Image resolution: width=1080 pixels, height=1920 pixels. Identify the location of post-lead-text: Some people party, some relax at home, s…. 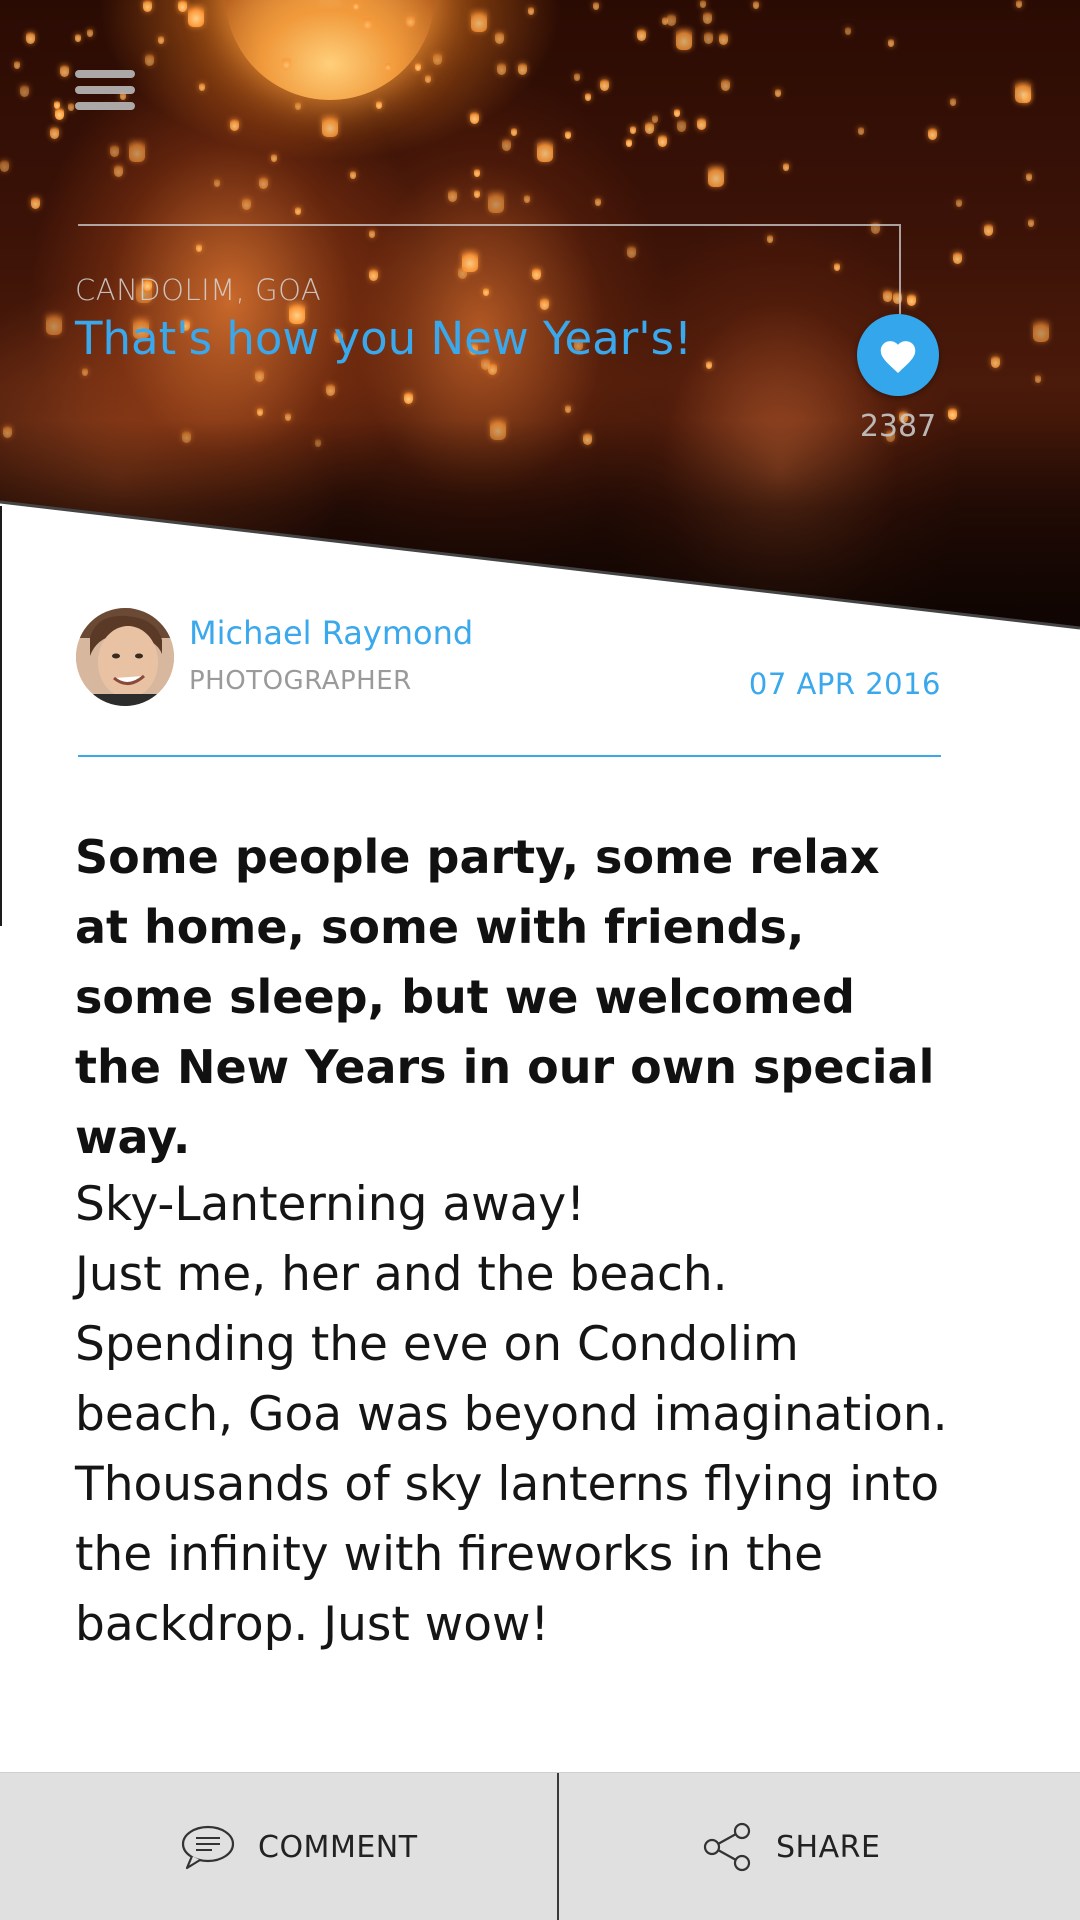
(505, 997).